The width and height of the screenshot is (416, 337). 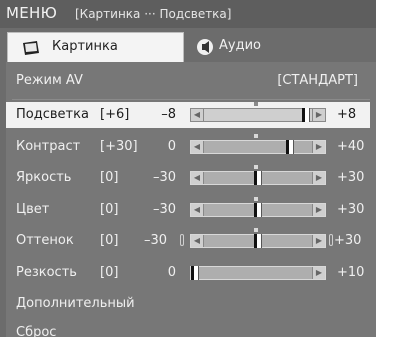 I want to click on setting-row-color: Цвет [0] –30 ◀ ▶ +30, so click(x=188, y=210).